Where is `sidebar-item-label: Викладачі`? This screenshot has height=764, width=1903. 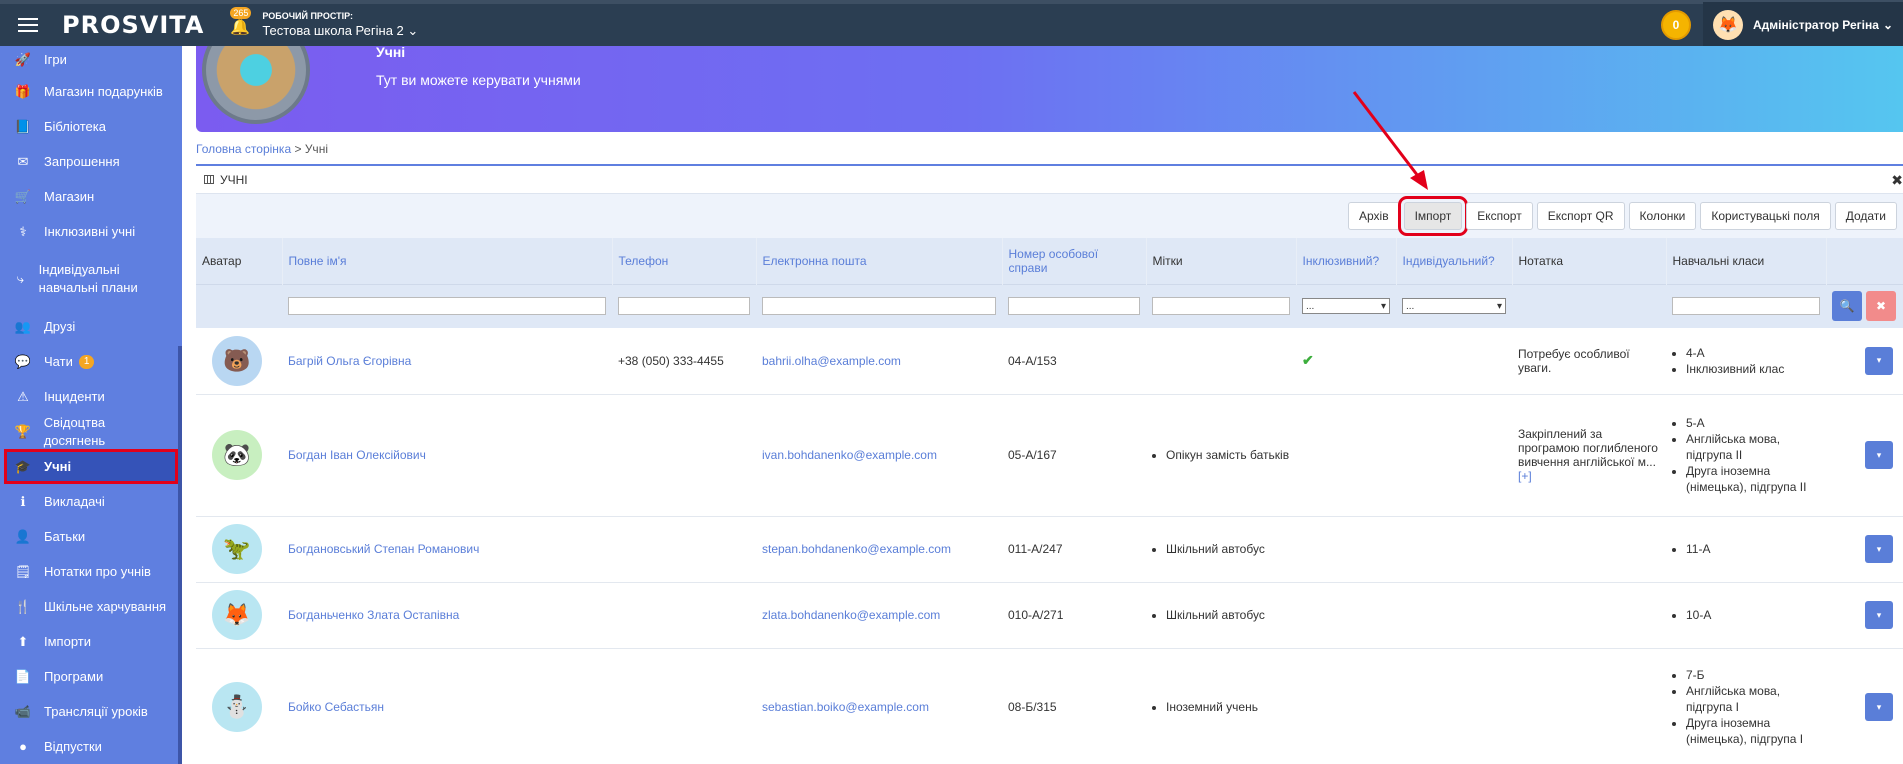 sidebar-item-label: Викладачі is located at coordinates (74, 501).